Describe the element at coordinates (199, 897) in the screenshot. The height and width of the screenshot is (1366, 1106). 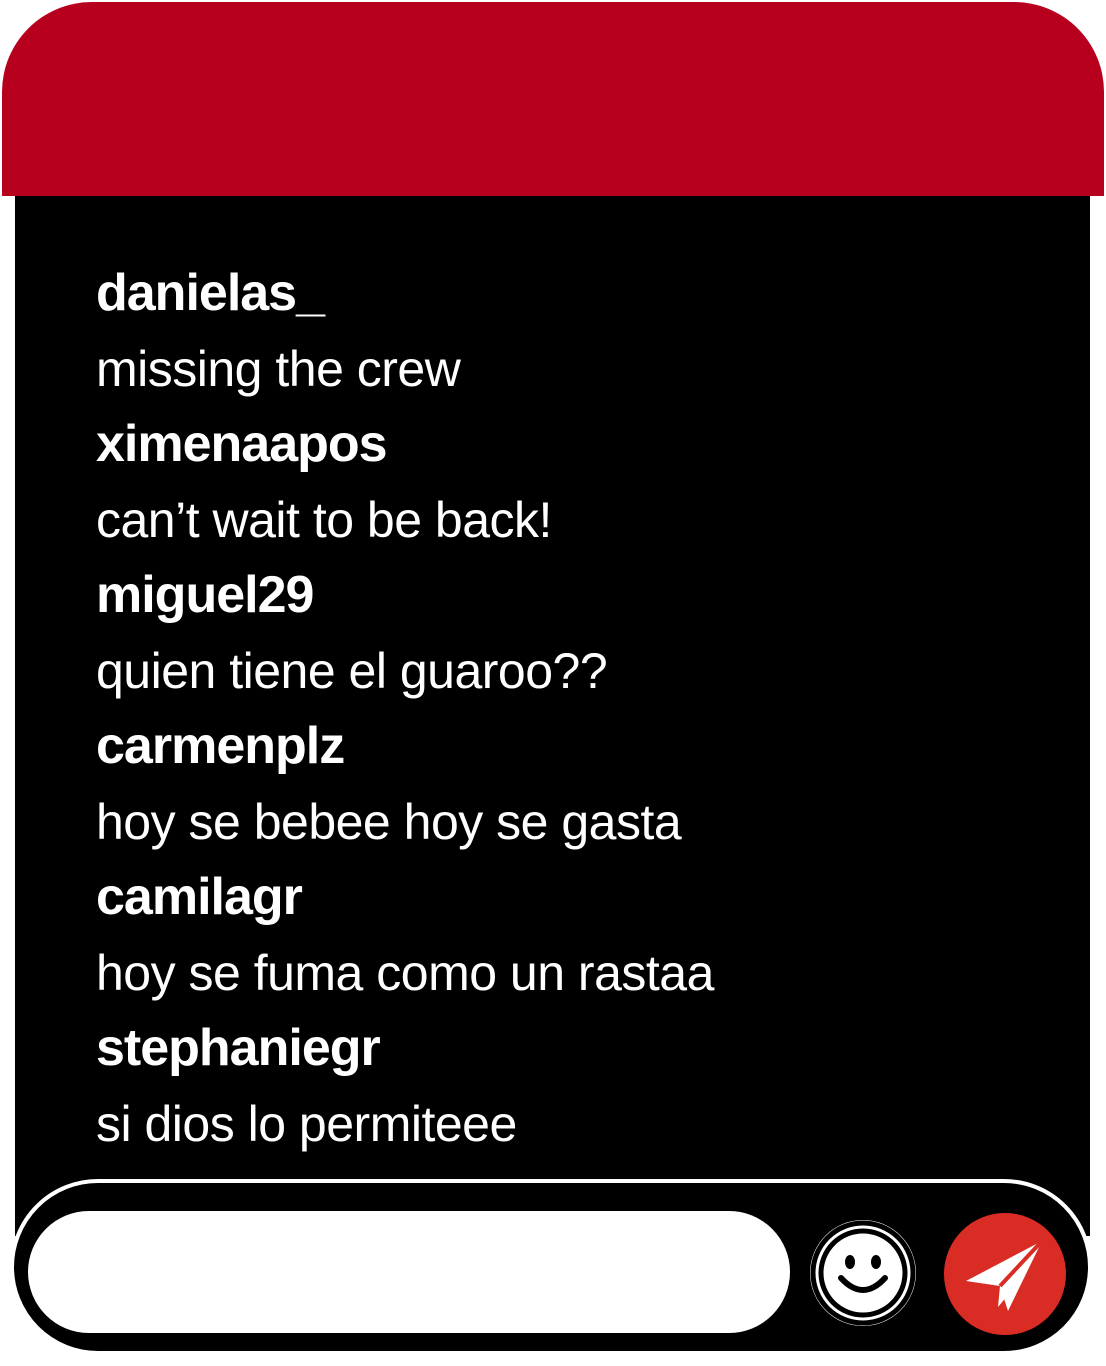
I see `message-username: camilagr` at that location.